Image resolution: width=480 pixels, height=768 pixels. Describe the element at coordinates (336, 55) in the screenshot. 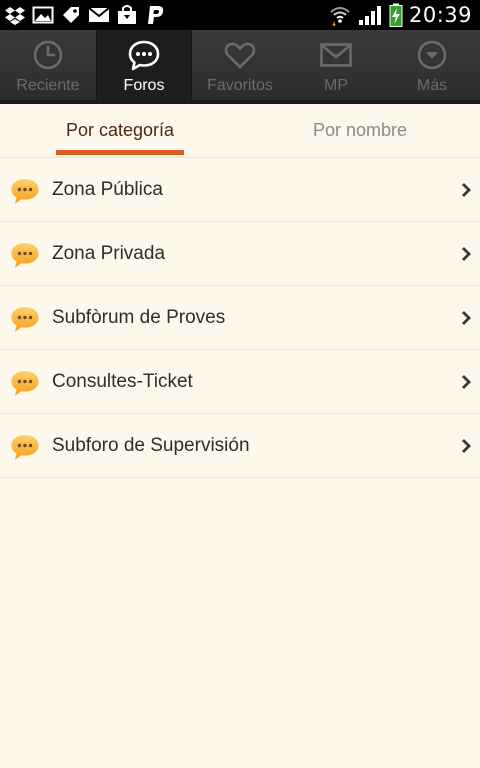

I see `envelope-icon` at that location.